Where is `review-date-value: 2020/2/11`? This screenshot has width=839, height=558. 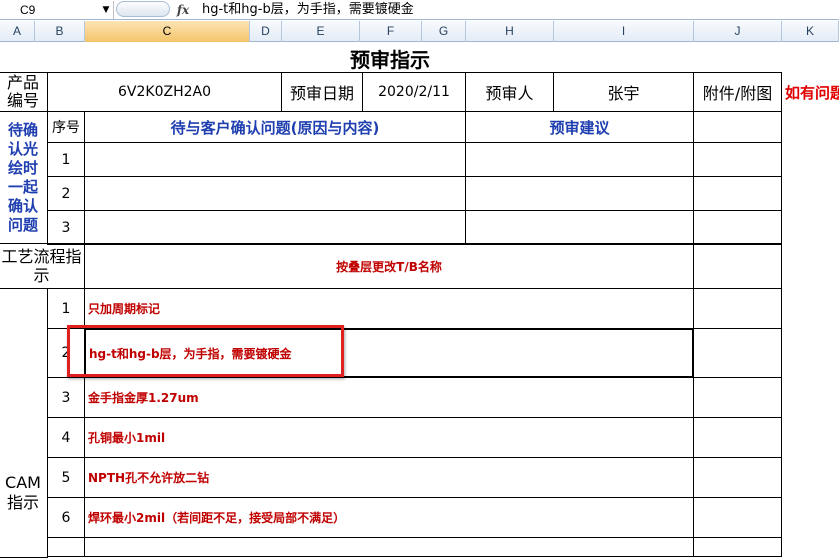 review-date-value: 2020/2/11 is located at coordinates (414, 92).